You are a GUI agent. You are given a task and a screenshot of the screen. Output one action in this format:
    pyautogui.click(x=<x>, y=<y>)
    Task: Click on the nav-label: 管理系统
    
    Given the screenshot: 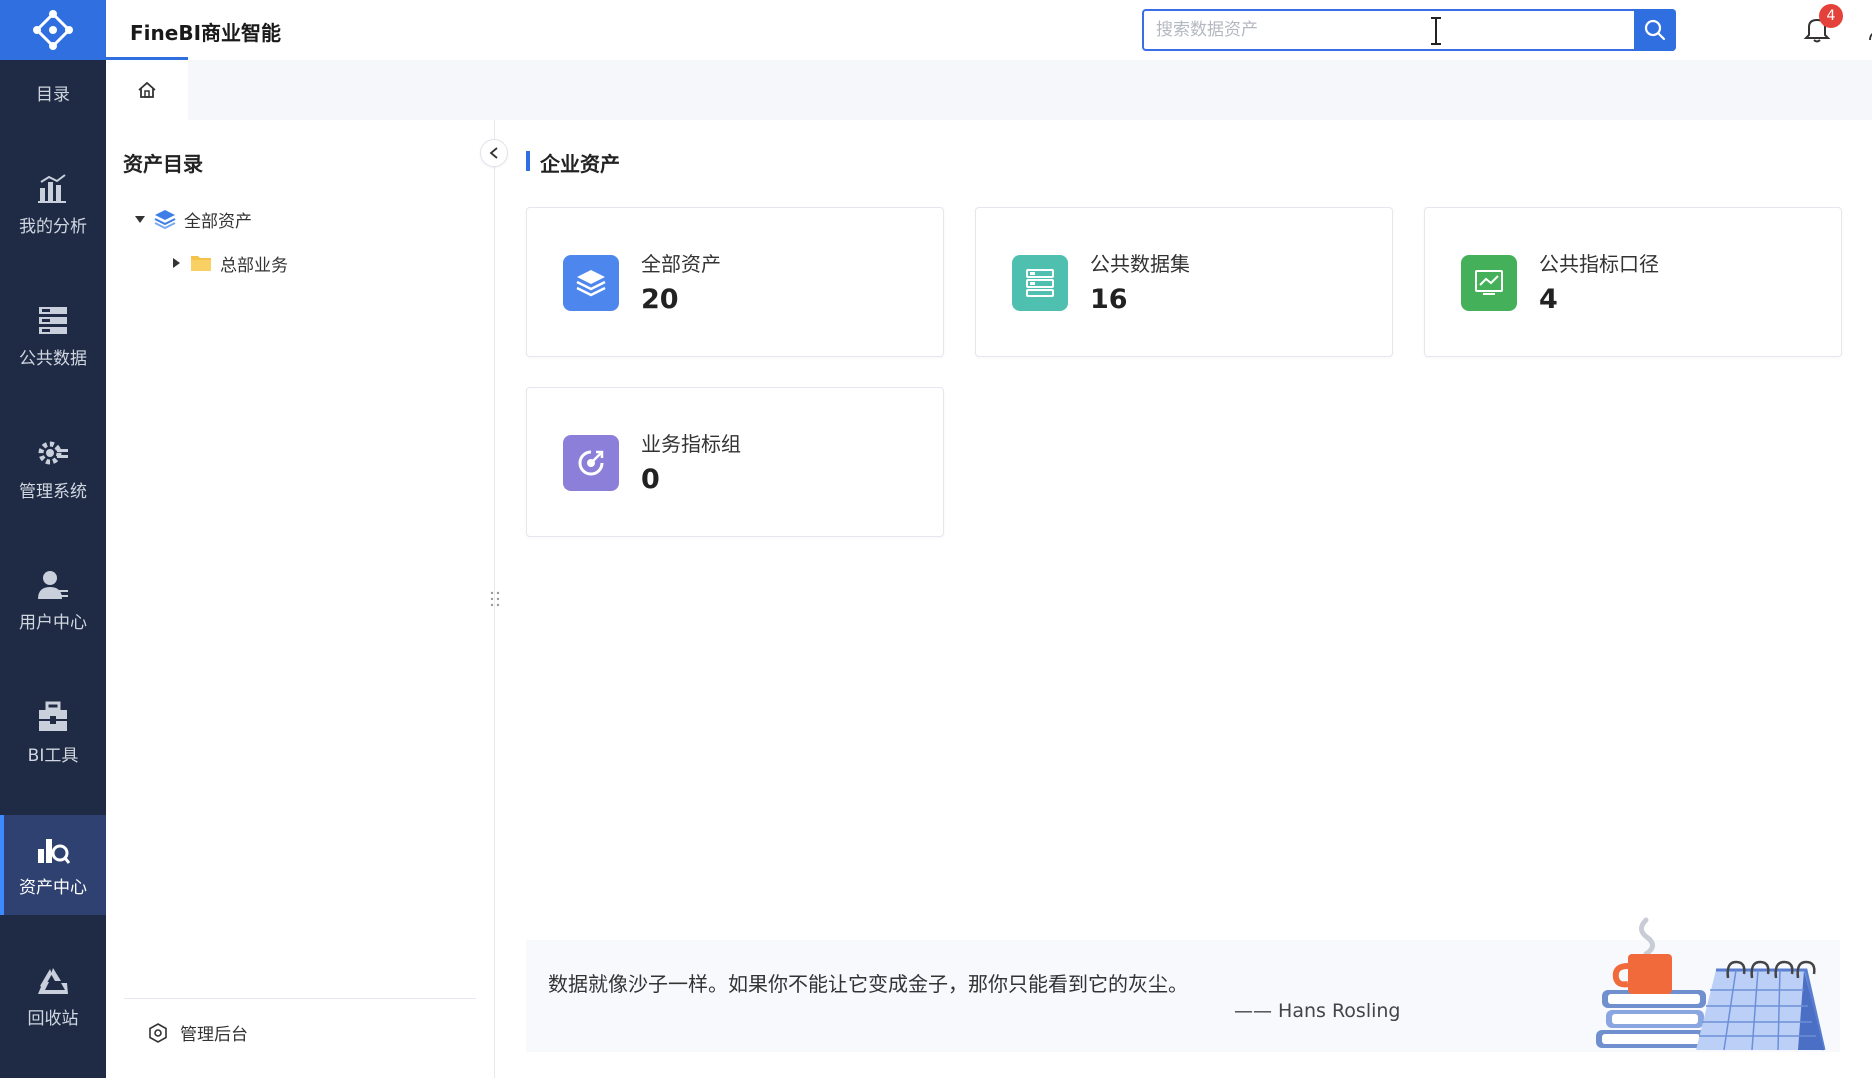 What is the action you would take?
    pyautogui.click(x=53, y=491)
    